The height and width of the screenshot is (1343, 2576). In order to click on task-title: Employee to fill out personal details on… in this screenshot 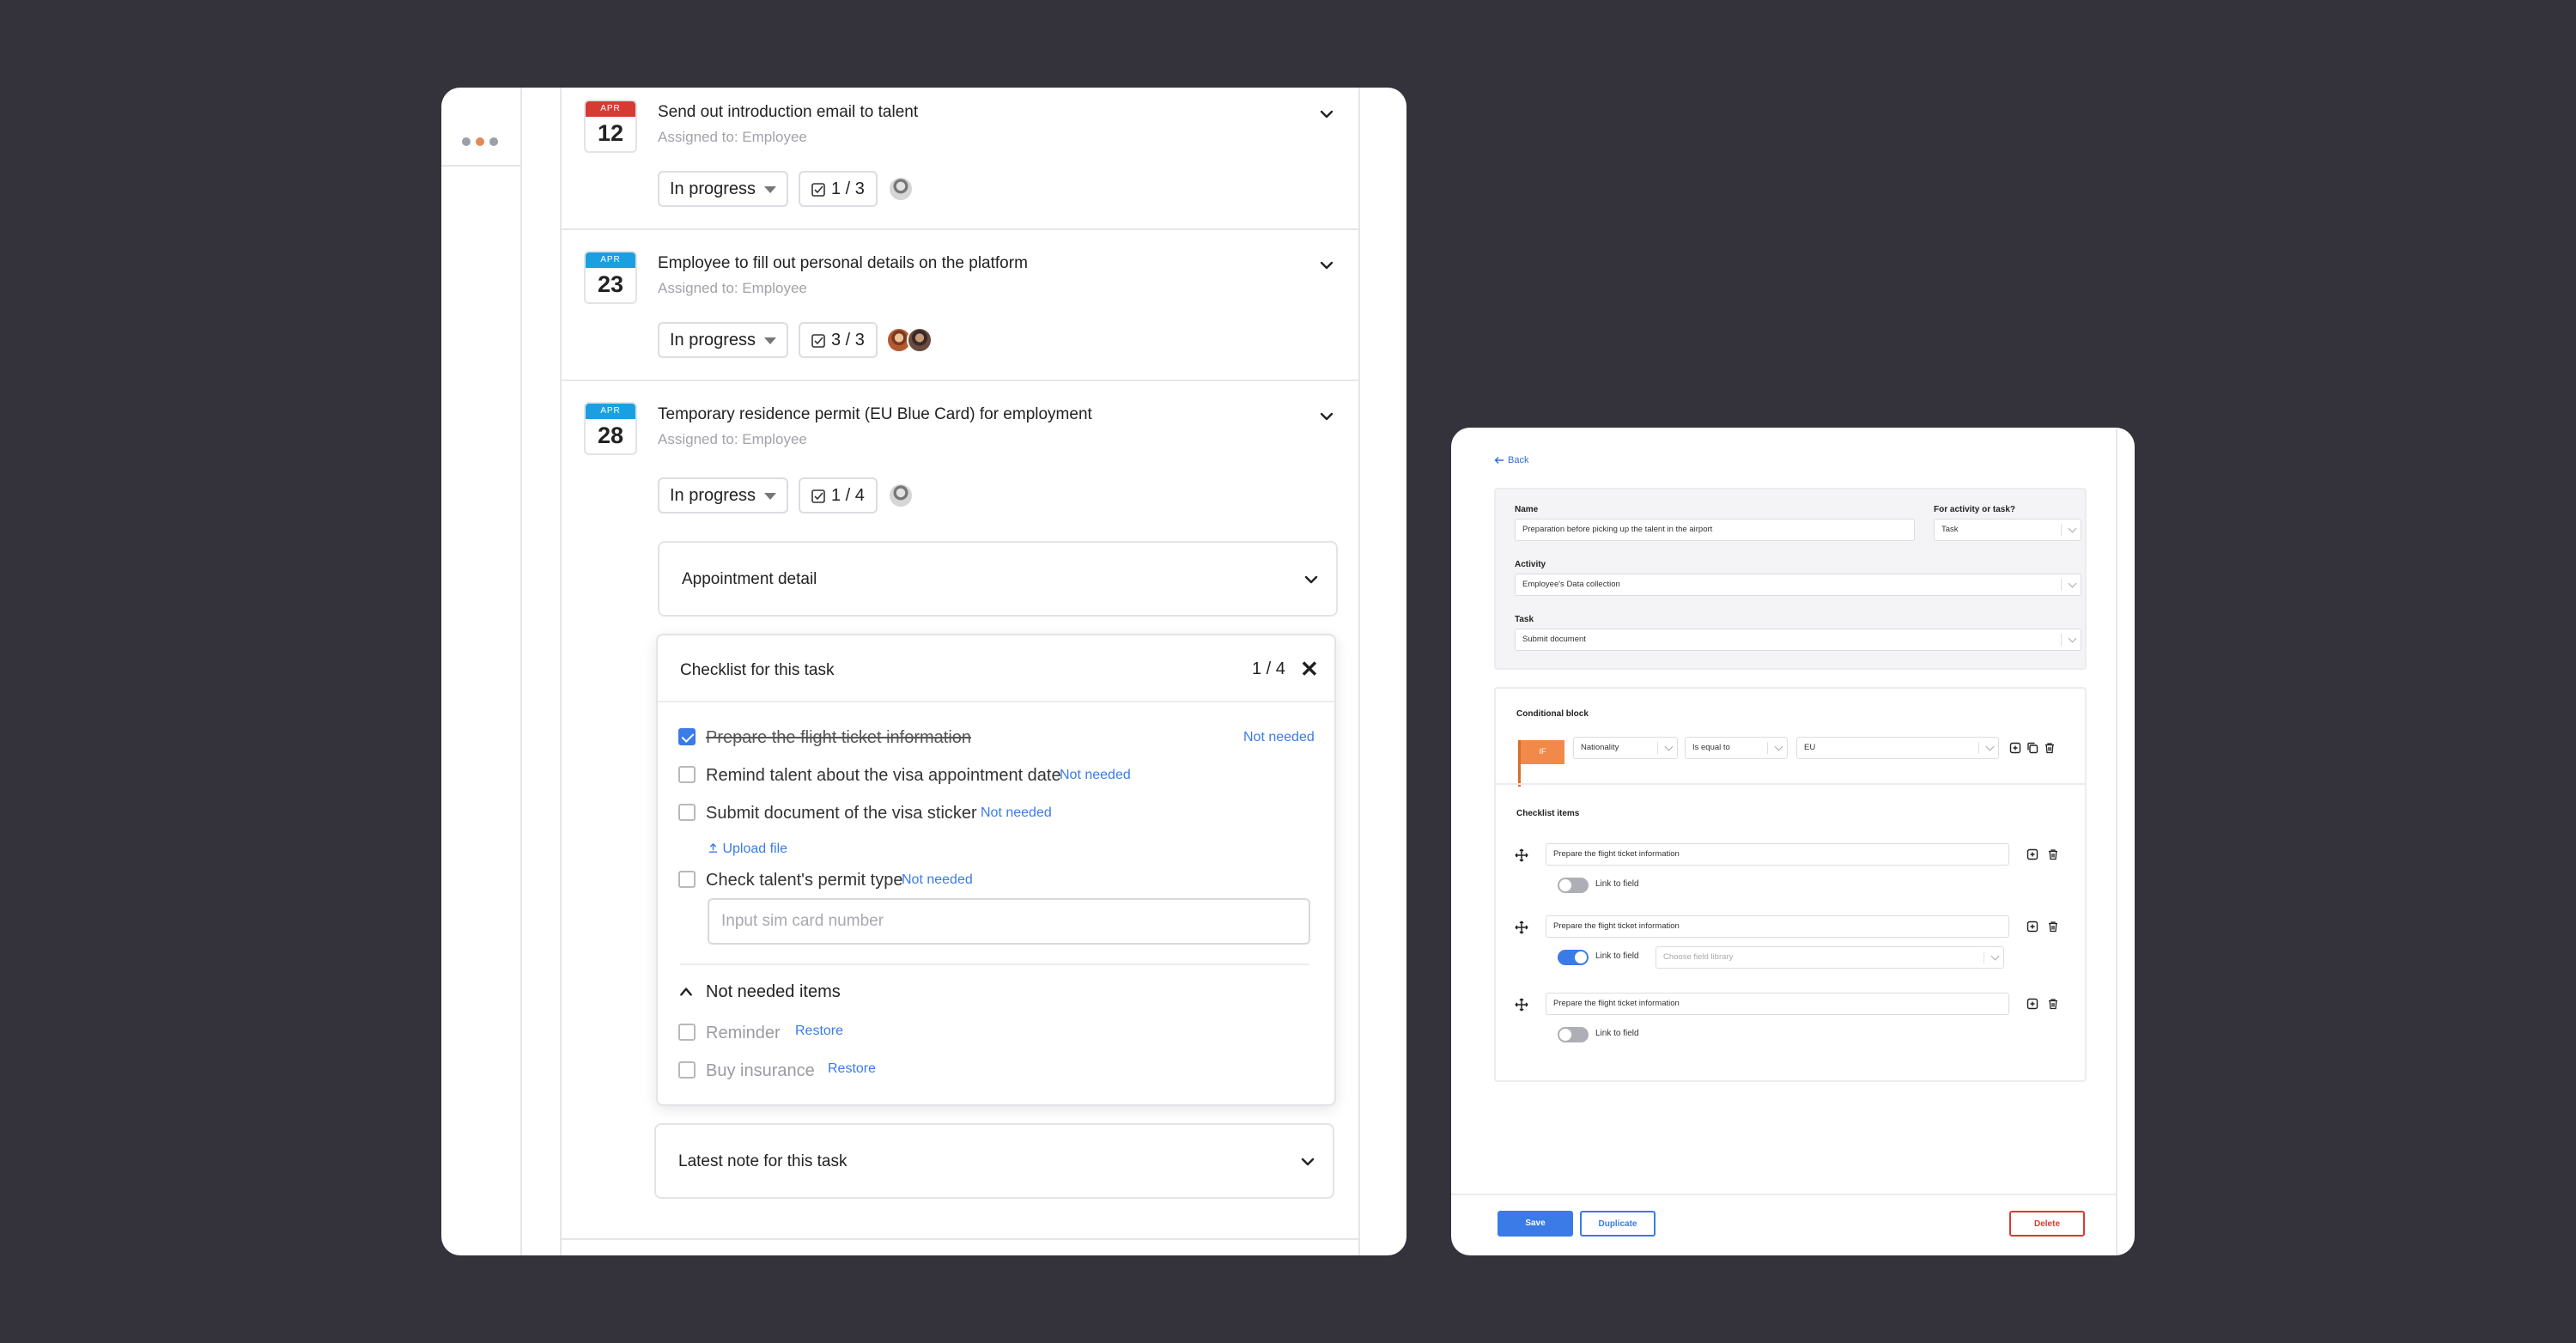, I will do `click(843, 263)`.